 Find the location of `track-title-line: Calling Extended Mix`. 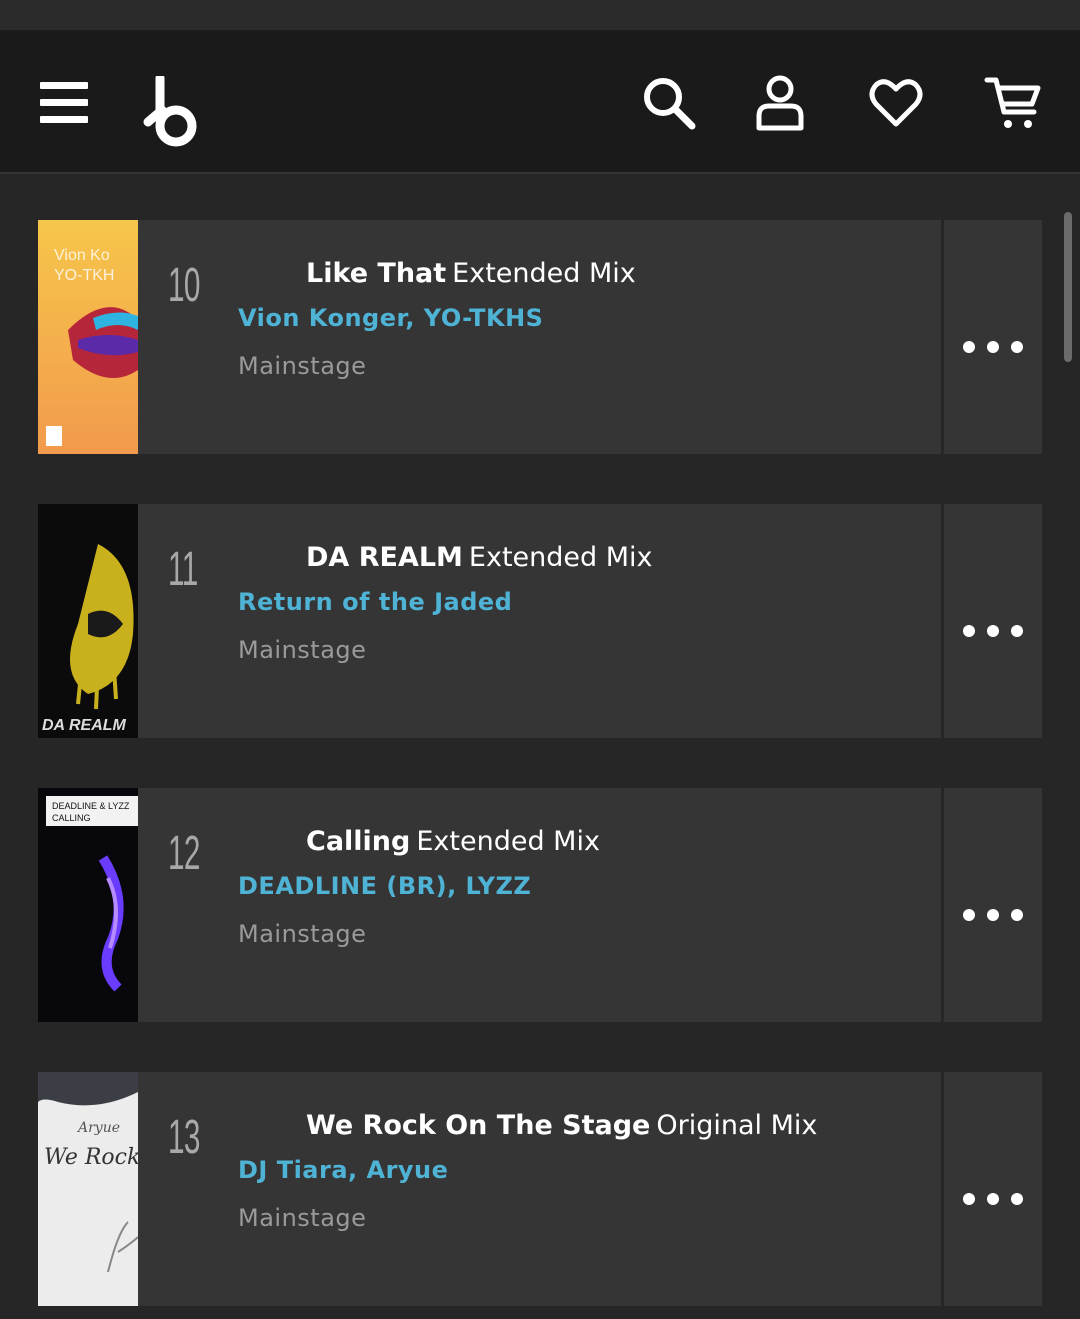

track-title-line: Calling Extended Mix is located at coordinates (453, 841).